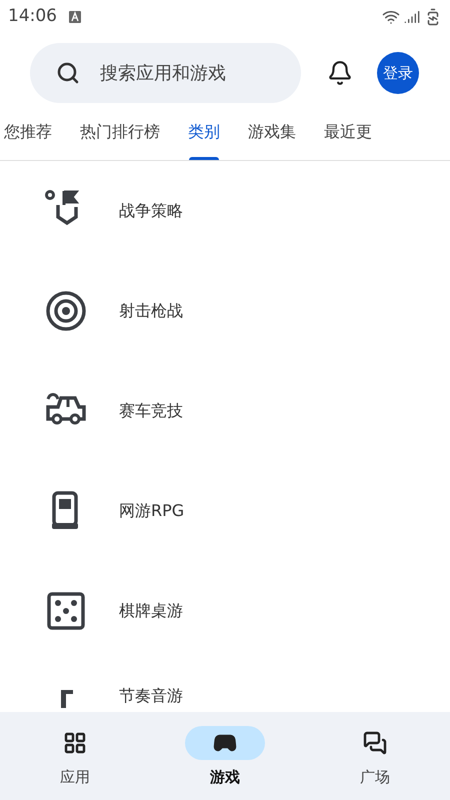  What do you see at coordinates (225, 686) in the screenshot?
I see `category-item: 节奏音游` at bounding box center [225, 686].